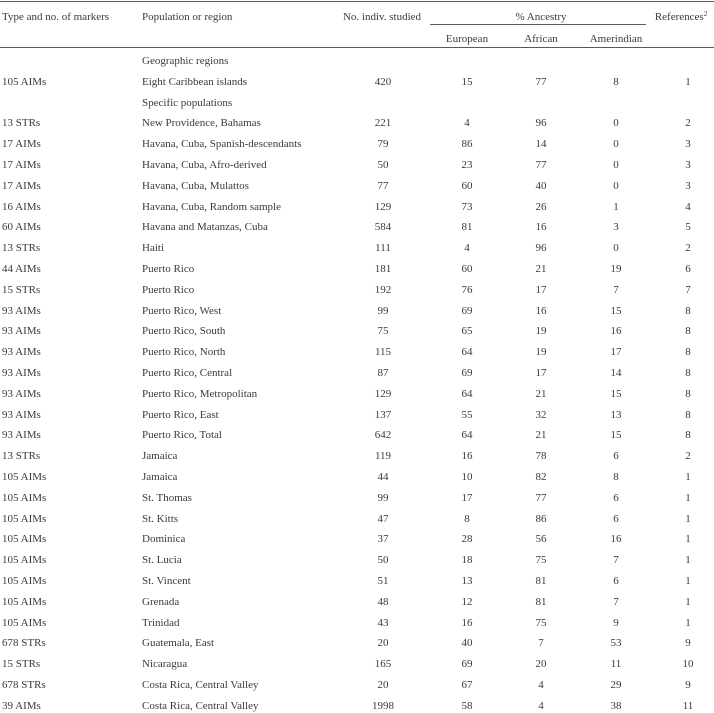  Describe the element at coordinates (187, 102) in the screenshot. I see `cell-population: Specific populations` at that location.